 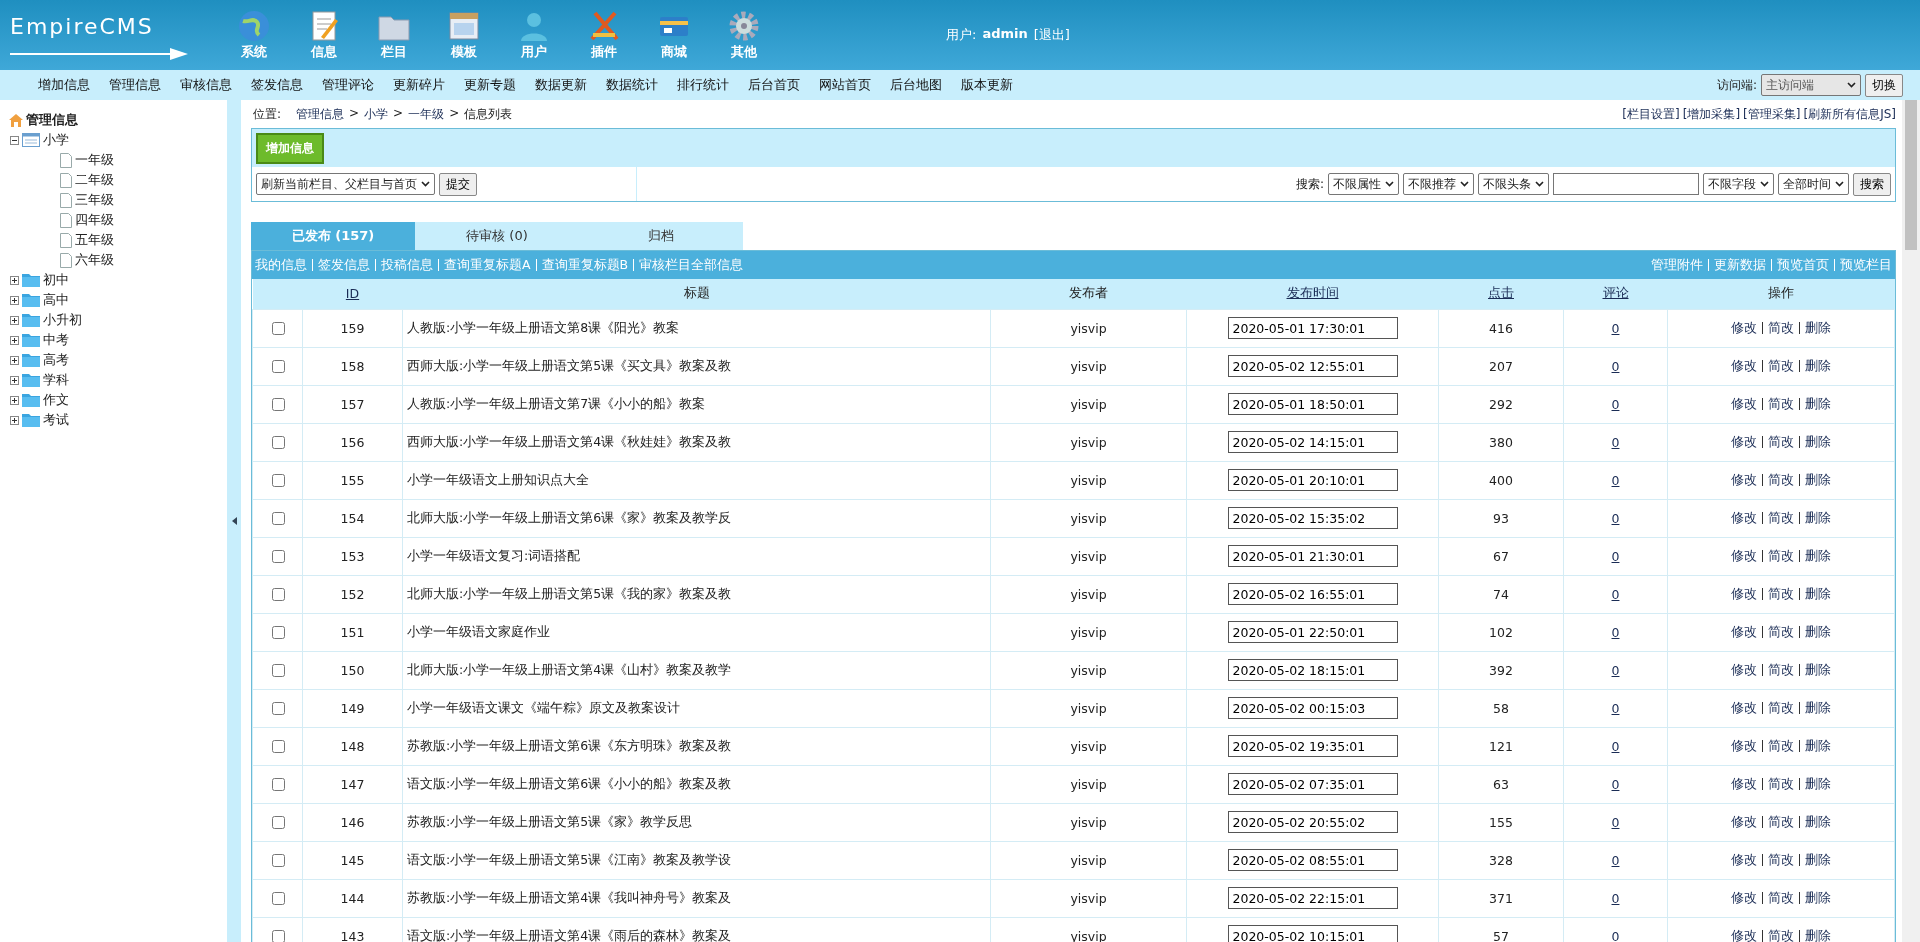 I want to click on time-field: 2020-05-02 07:35:01, so click(x=1312, y=784).